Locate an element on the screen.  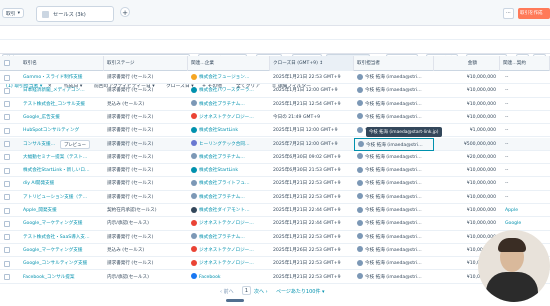
column-header-close-date: クローズ日 (GMT+9) ↕ is located at coordinates (312, 63).